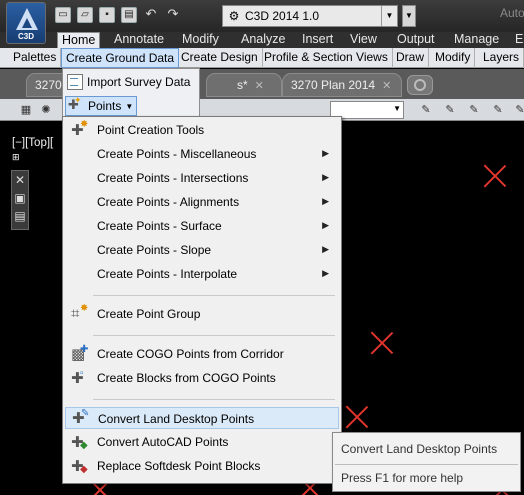 This screenshot has height=495, width=524. I want to click on menu-item-points-slope: Create Points - Slope ▶, so click(202, 250).